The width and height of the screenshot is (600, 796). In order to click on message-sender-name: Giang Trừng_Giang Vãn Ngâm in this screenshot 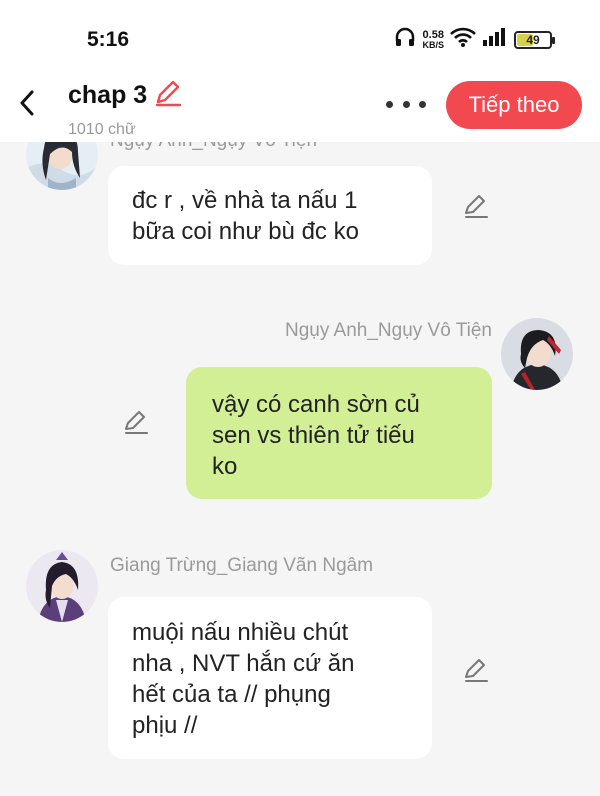, I will do `click(242, 565)`.